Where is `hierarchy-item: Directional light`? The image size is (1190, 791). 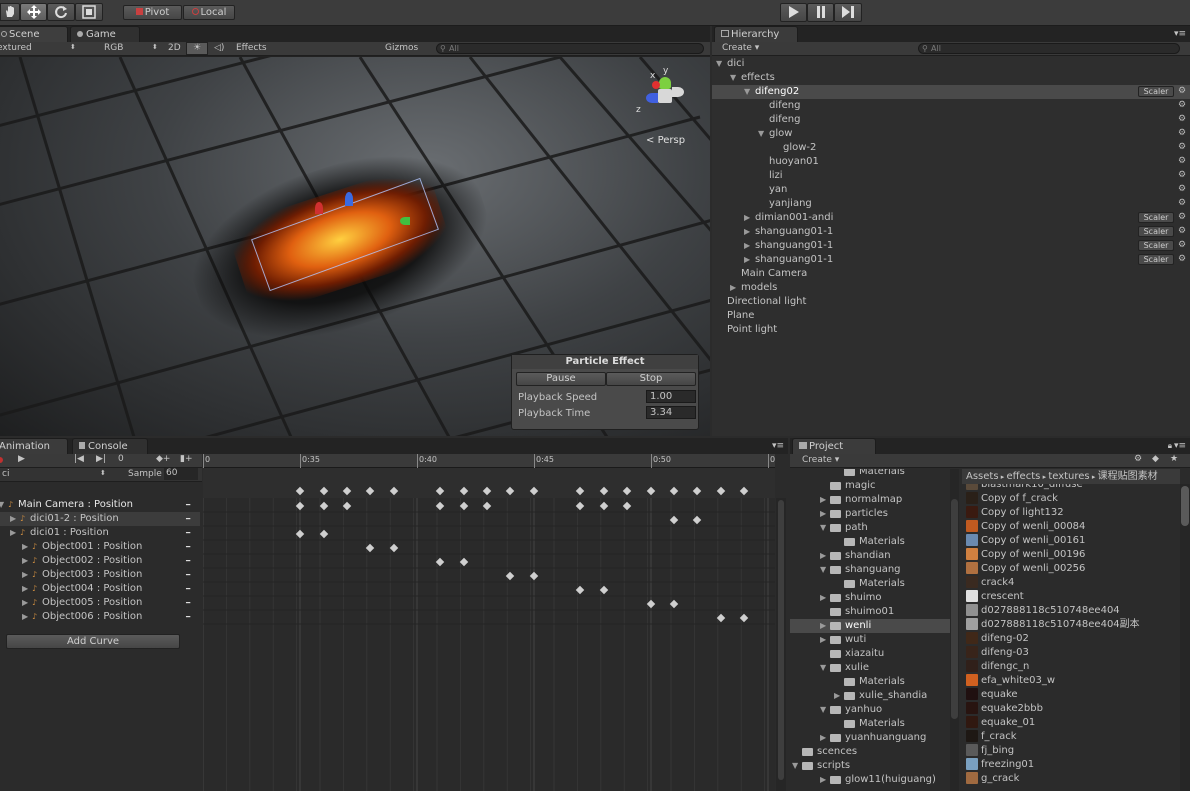 hierarchy-item: Directional light is located at coordinates (951, 302).